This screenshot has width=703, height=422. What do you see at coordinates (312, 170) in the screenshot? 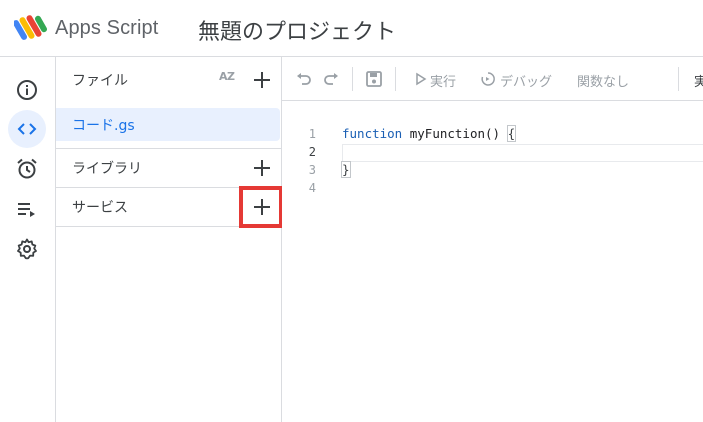
I see `line-number: 3` at bounding box center [312, 170].